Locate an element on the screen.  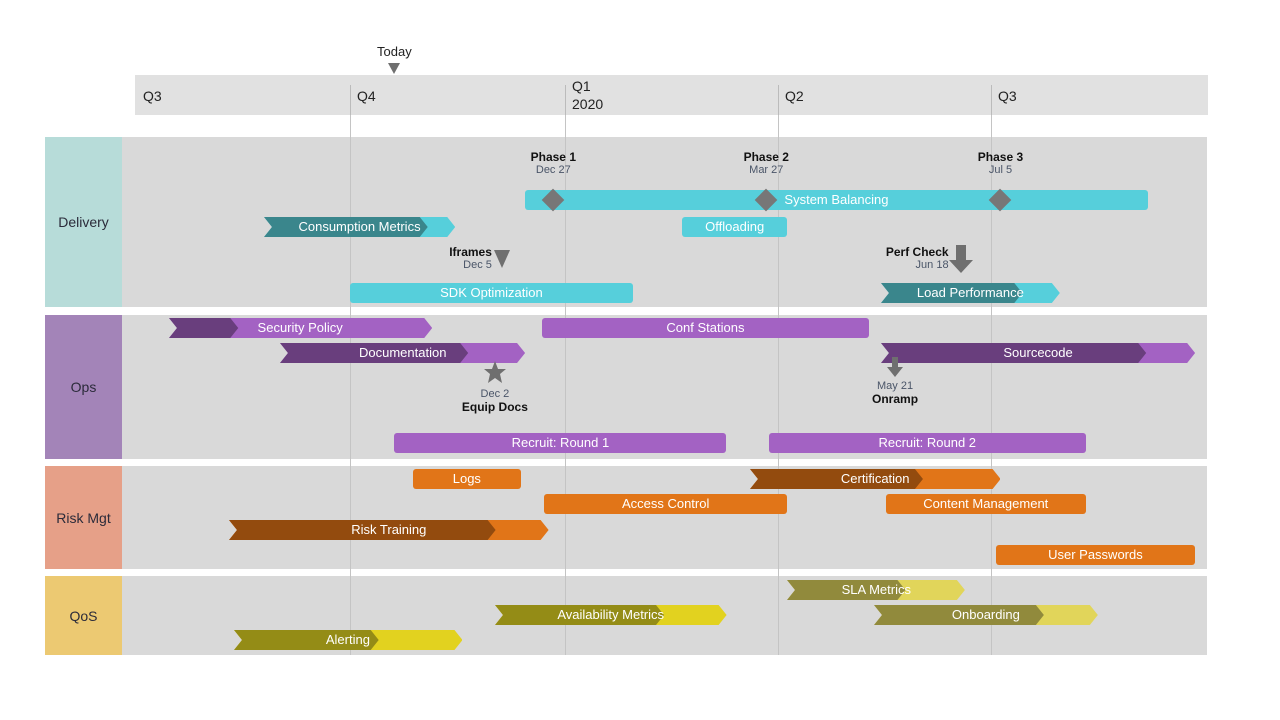
task-label: Risk Training is located at coordinates (389, 529).